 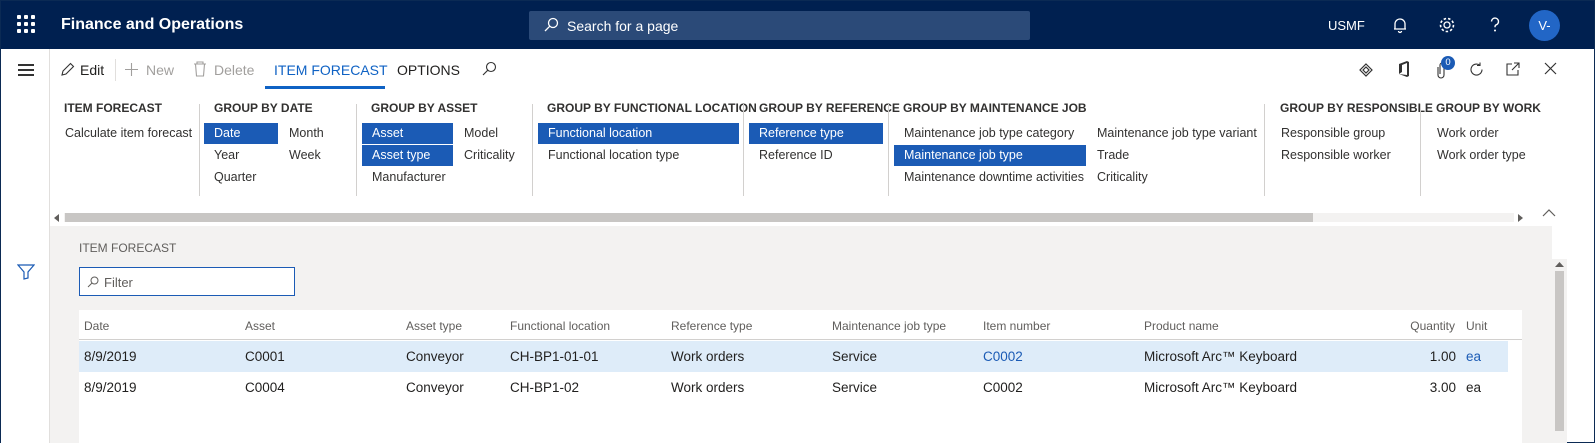 I want to click on company-picker: USMF, so click(x=1346, y=25).